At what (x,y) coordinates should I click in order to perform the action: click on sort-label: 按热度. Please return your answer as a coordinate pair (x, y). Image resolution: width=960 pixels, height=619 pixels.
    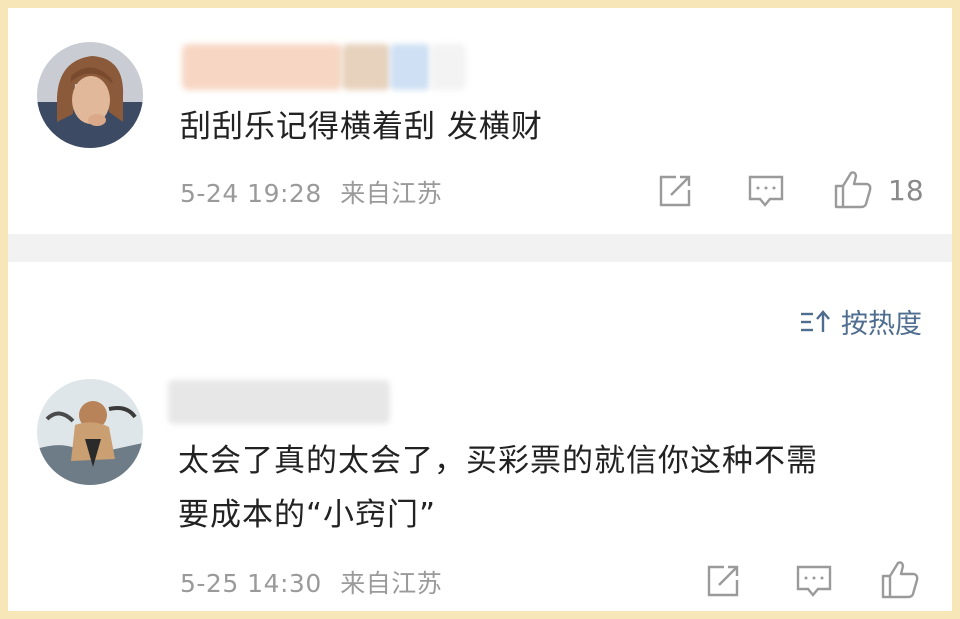
    Looking at the image, I should click on (881, 324).